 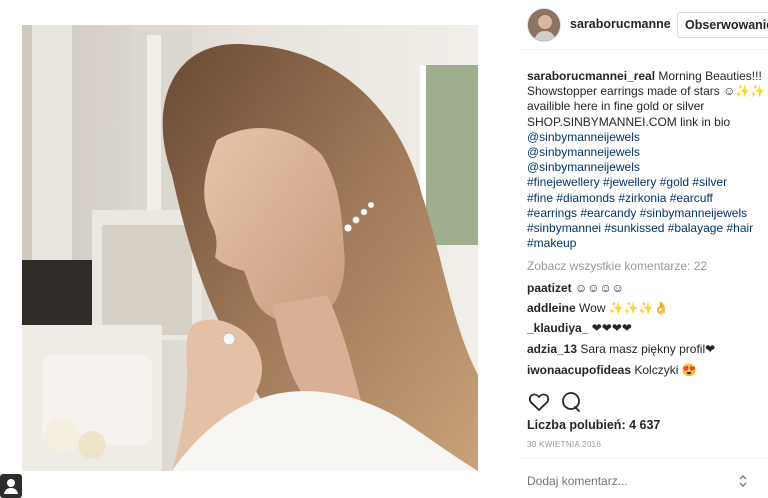 What do you see at coordinates (665, 370) in the screenshot?
I see `comment-text: Kolczyki 😍` at bounding box center [665, 370].